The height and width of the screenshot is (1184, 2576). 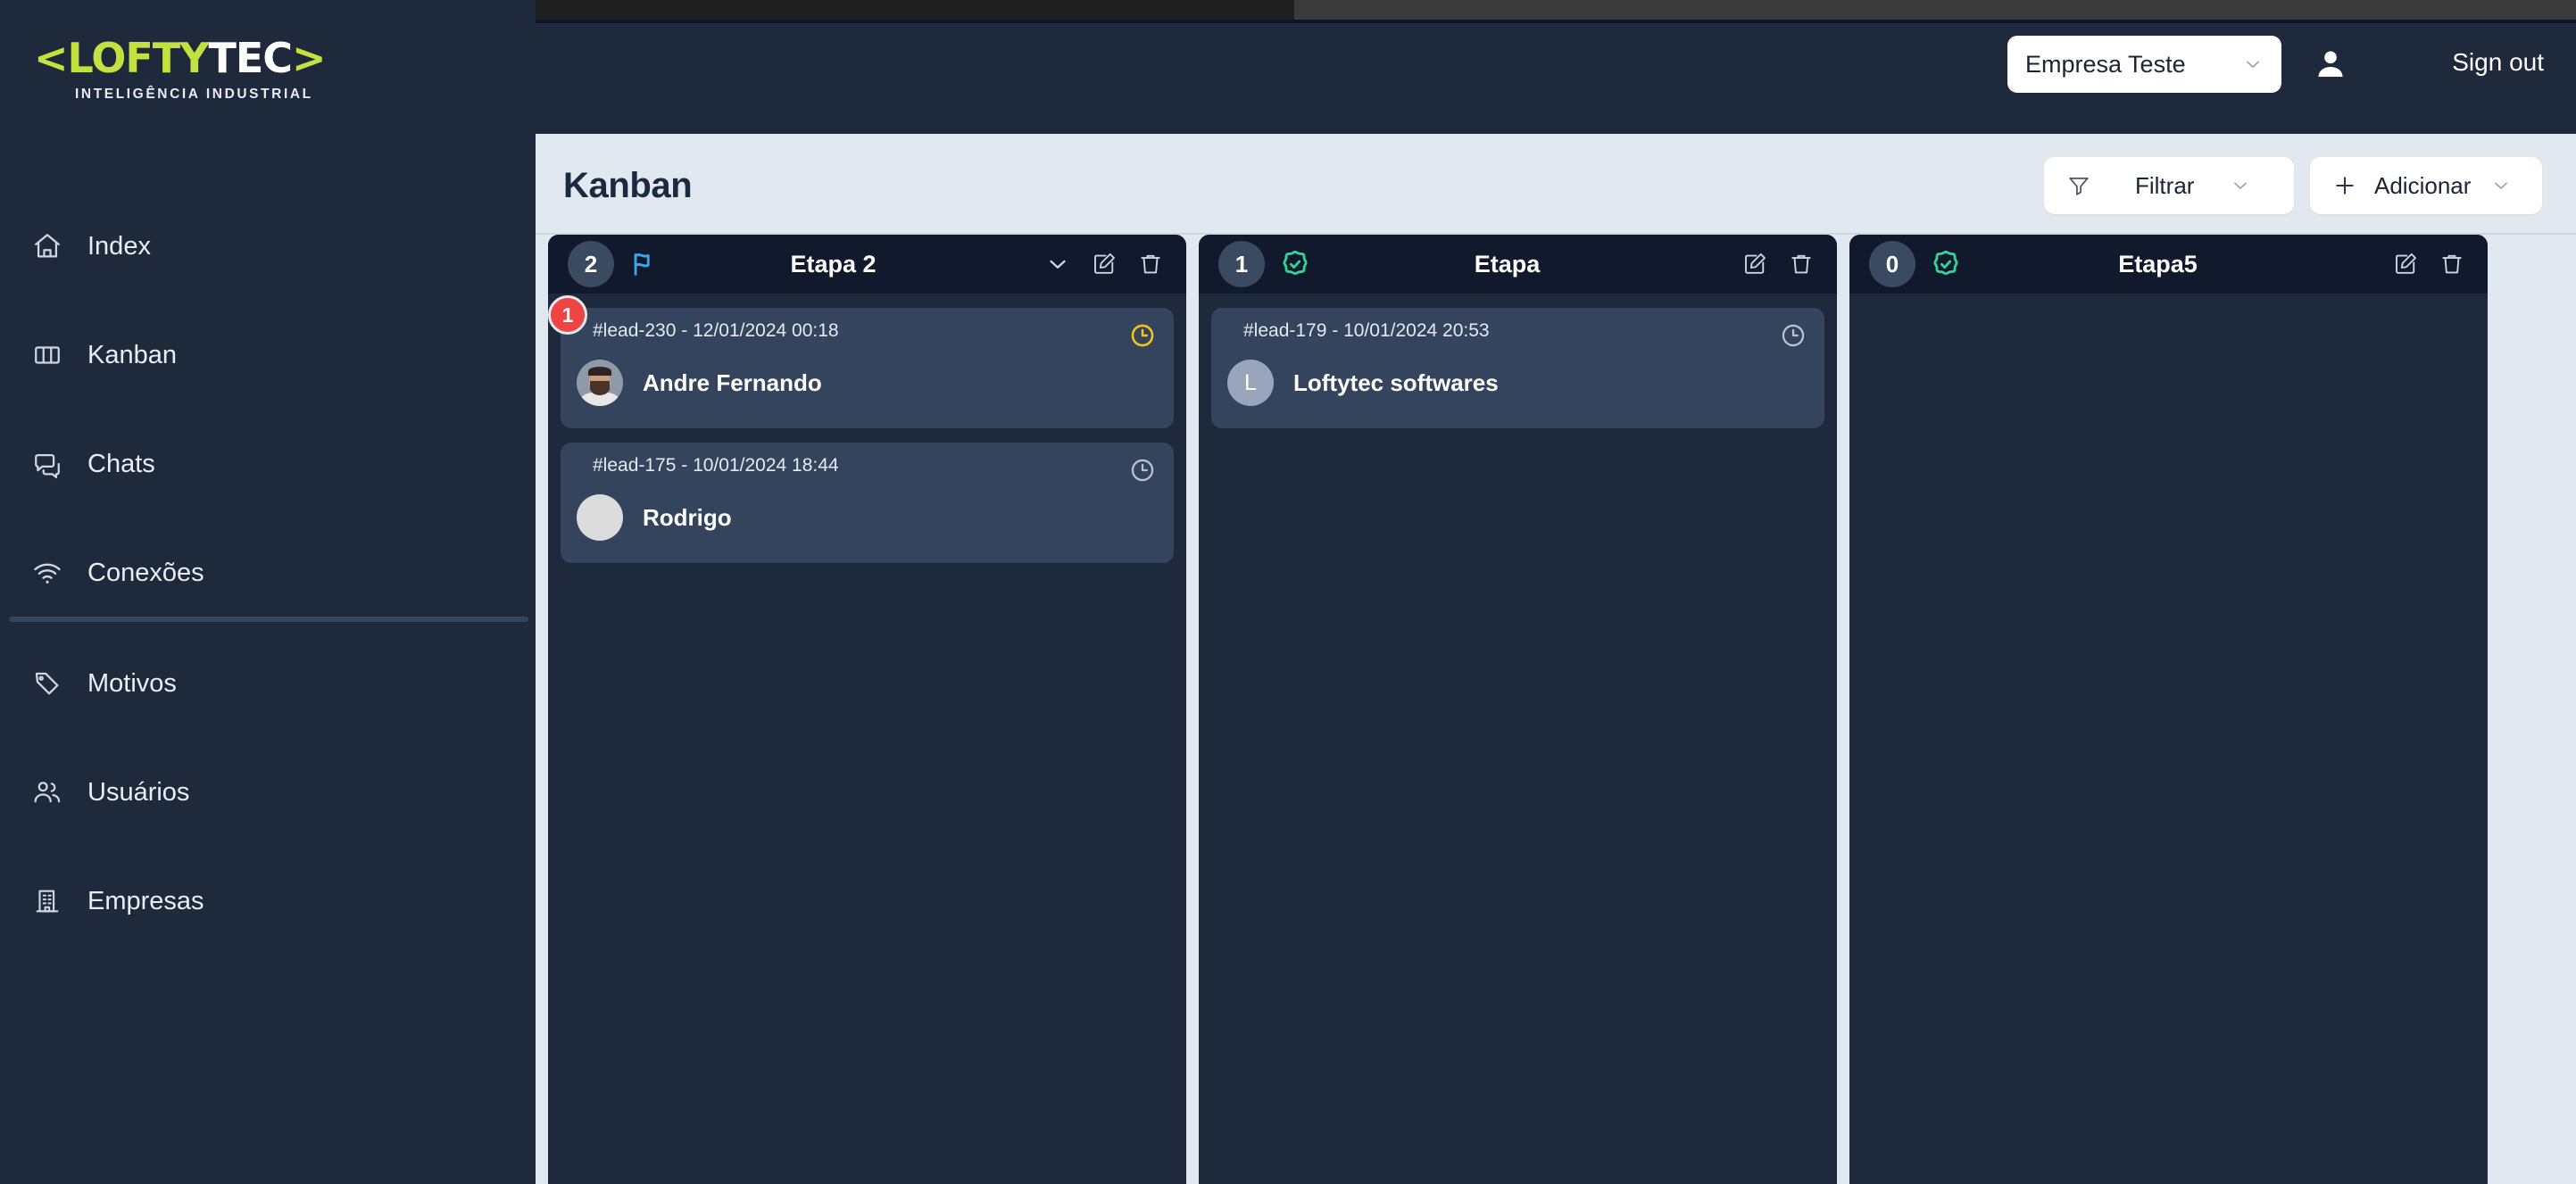 I want to click on sidebar-divider, so click(x=269, y=619).